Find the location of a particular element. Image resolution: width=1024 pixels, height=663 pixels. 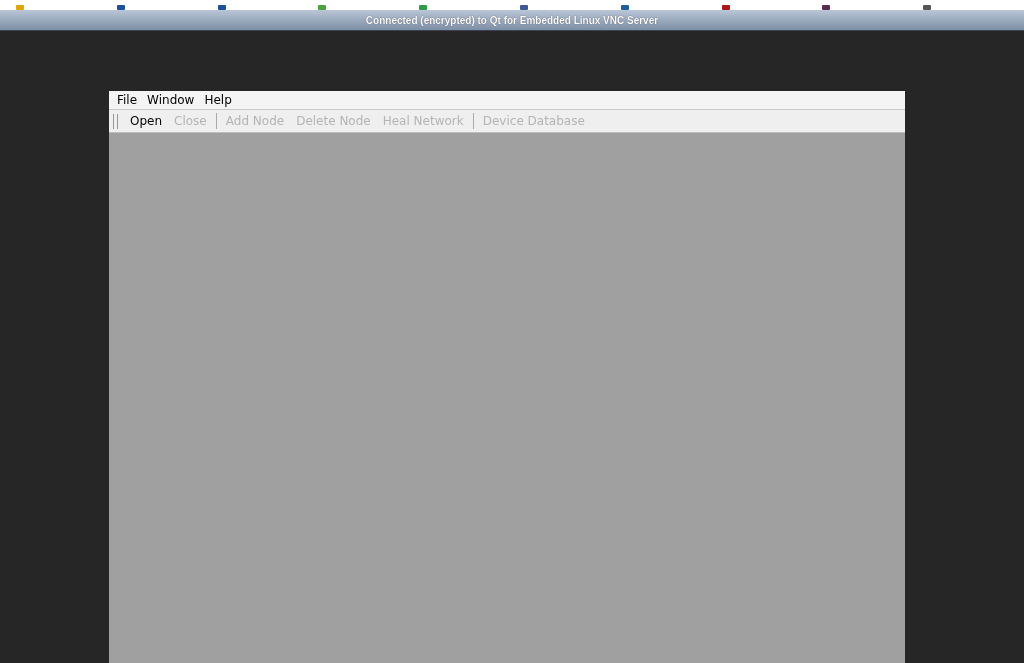

menu-item: File is located at coordinates (127, 100).